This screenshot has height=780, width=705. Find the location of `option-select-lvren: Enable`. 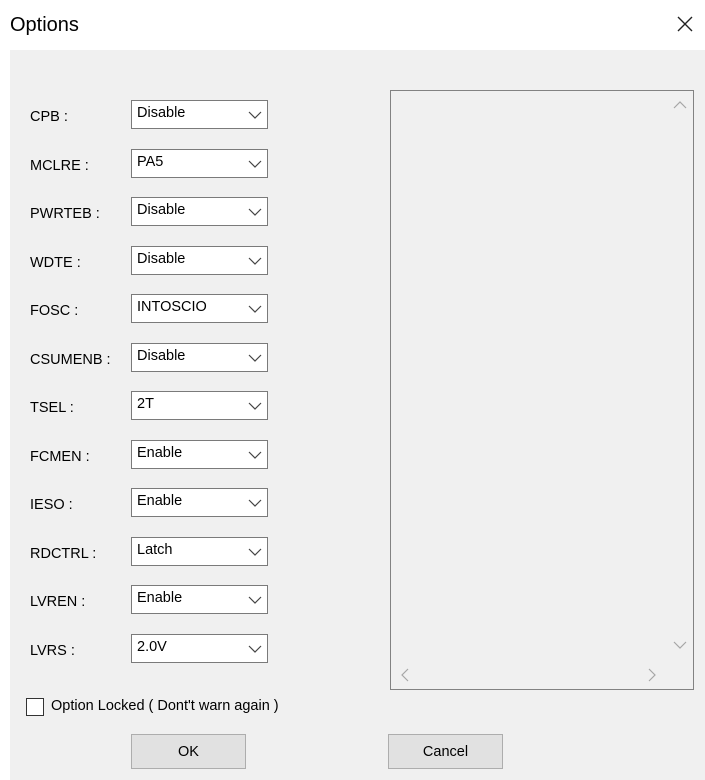

option-select-lvren: Enable is located at coordinates (199, 599).